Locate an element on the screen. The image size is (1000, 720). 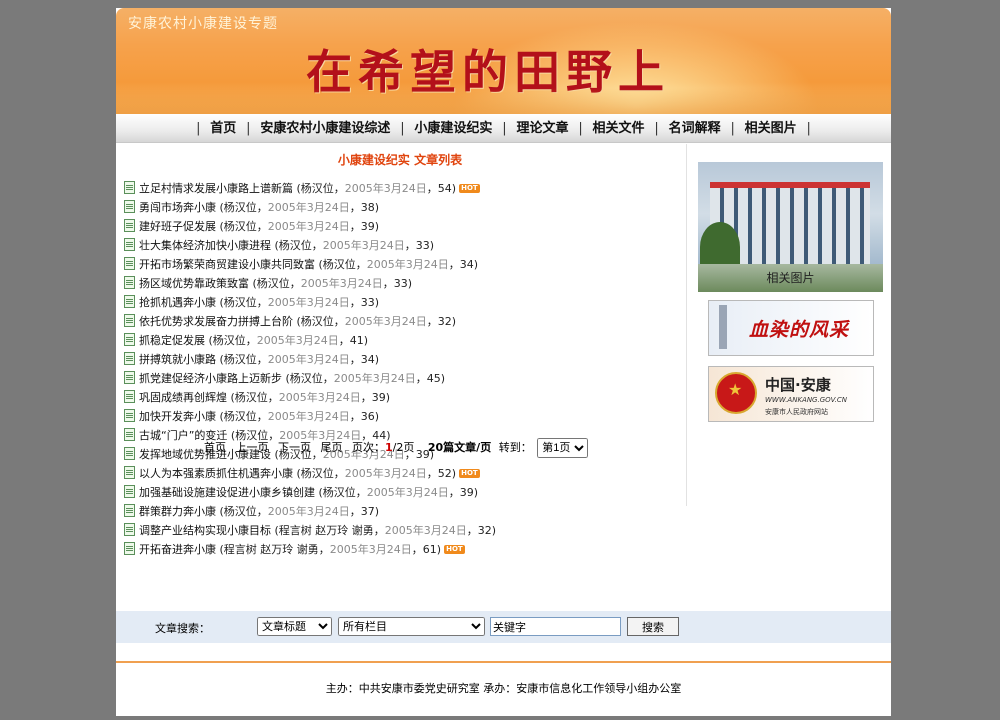
list-item: 立足村情求发展小康路上谱新篇 (杨汉位，2005年3月24日，54) HOT is located at coordinates (404, 188).